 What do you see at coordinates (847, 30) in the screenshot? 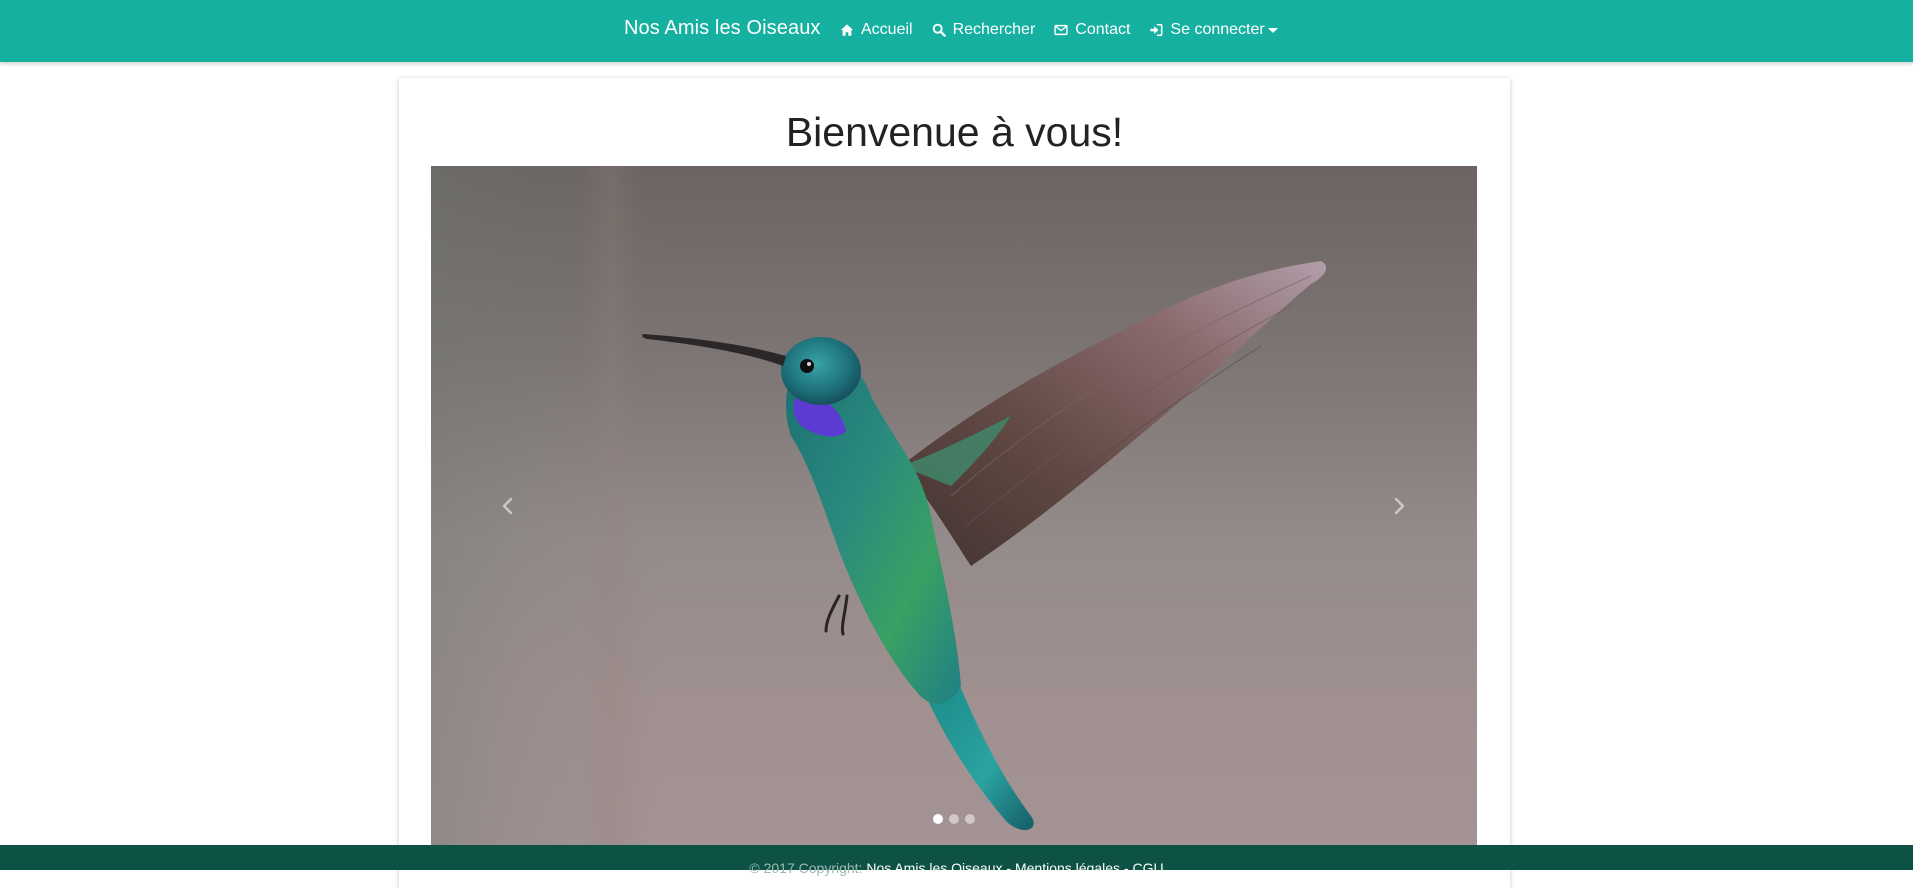
I see `home-icon` at bounding box center [847, 30].